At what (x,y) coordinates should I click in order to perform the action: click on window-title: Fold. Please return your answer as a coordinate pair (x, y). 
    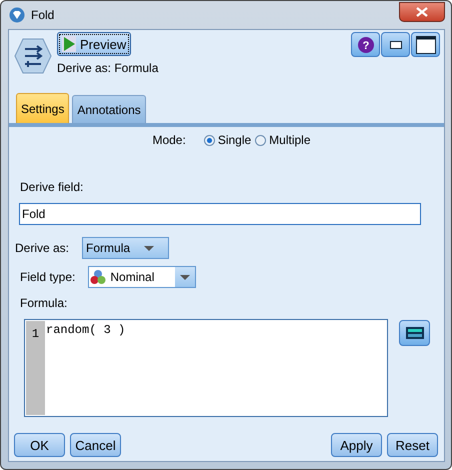
    Looking at the image, I should click on (43, 15).